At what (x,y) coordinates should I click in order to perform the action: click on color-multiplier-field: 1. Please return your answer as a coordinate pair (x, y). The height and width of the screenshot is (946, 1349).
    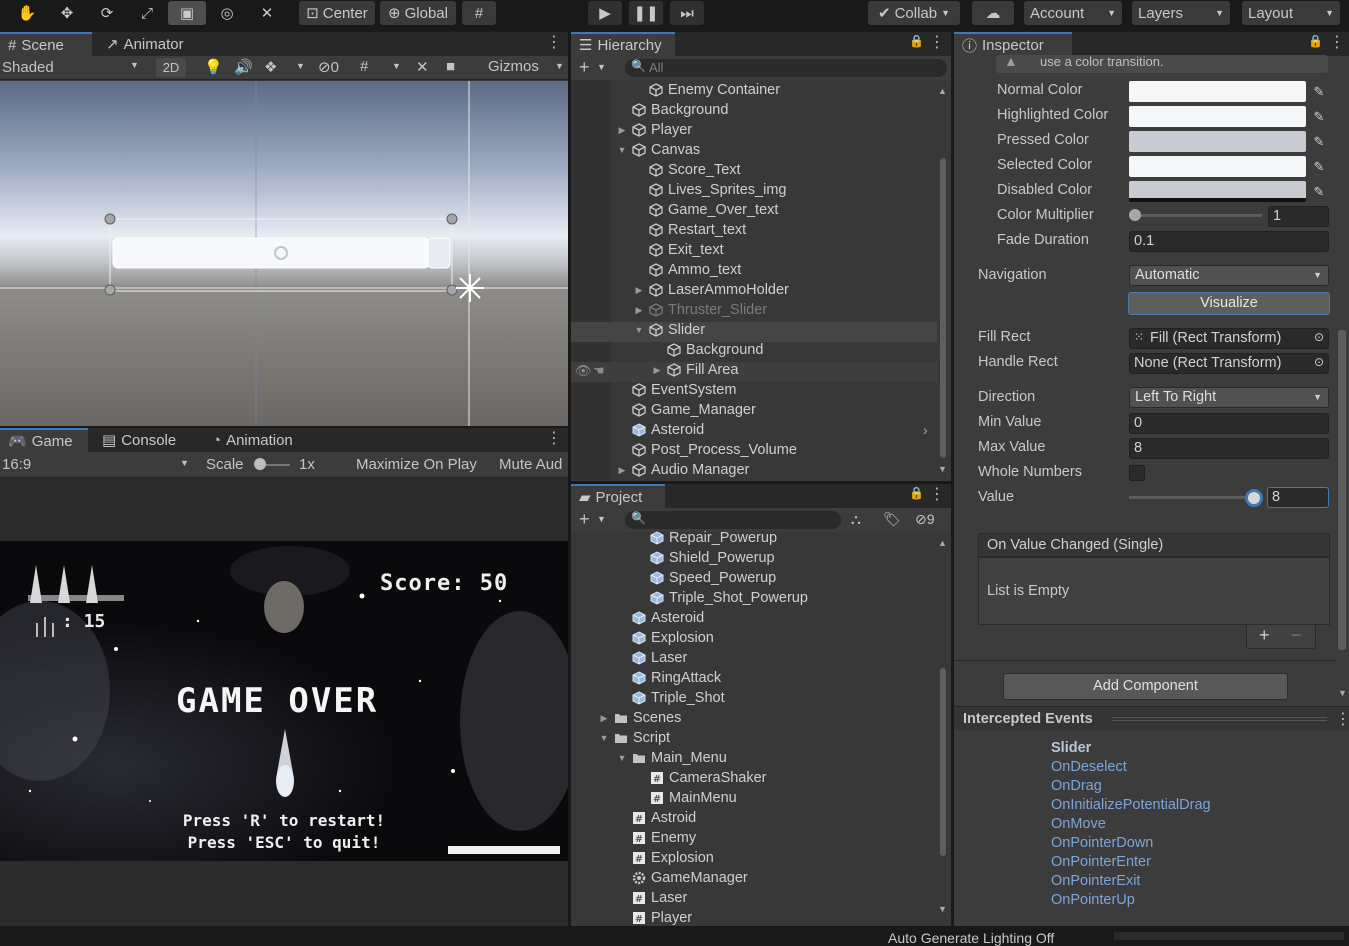
    Looking at the image, I should click on (1298, 216).